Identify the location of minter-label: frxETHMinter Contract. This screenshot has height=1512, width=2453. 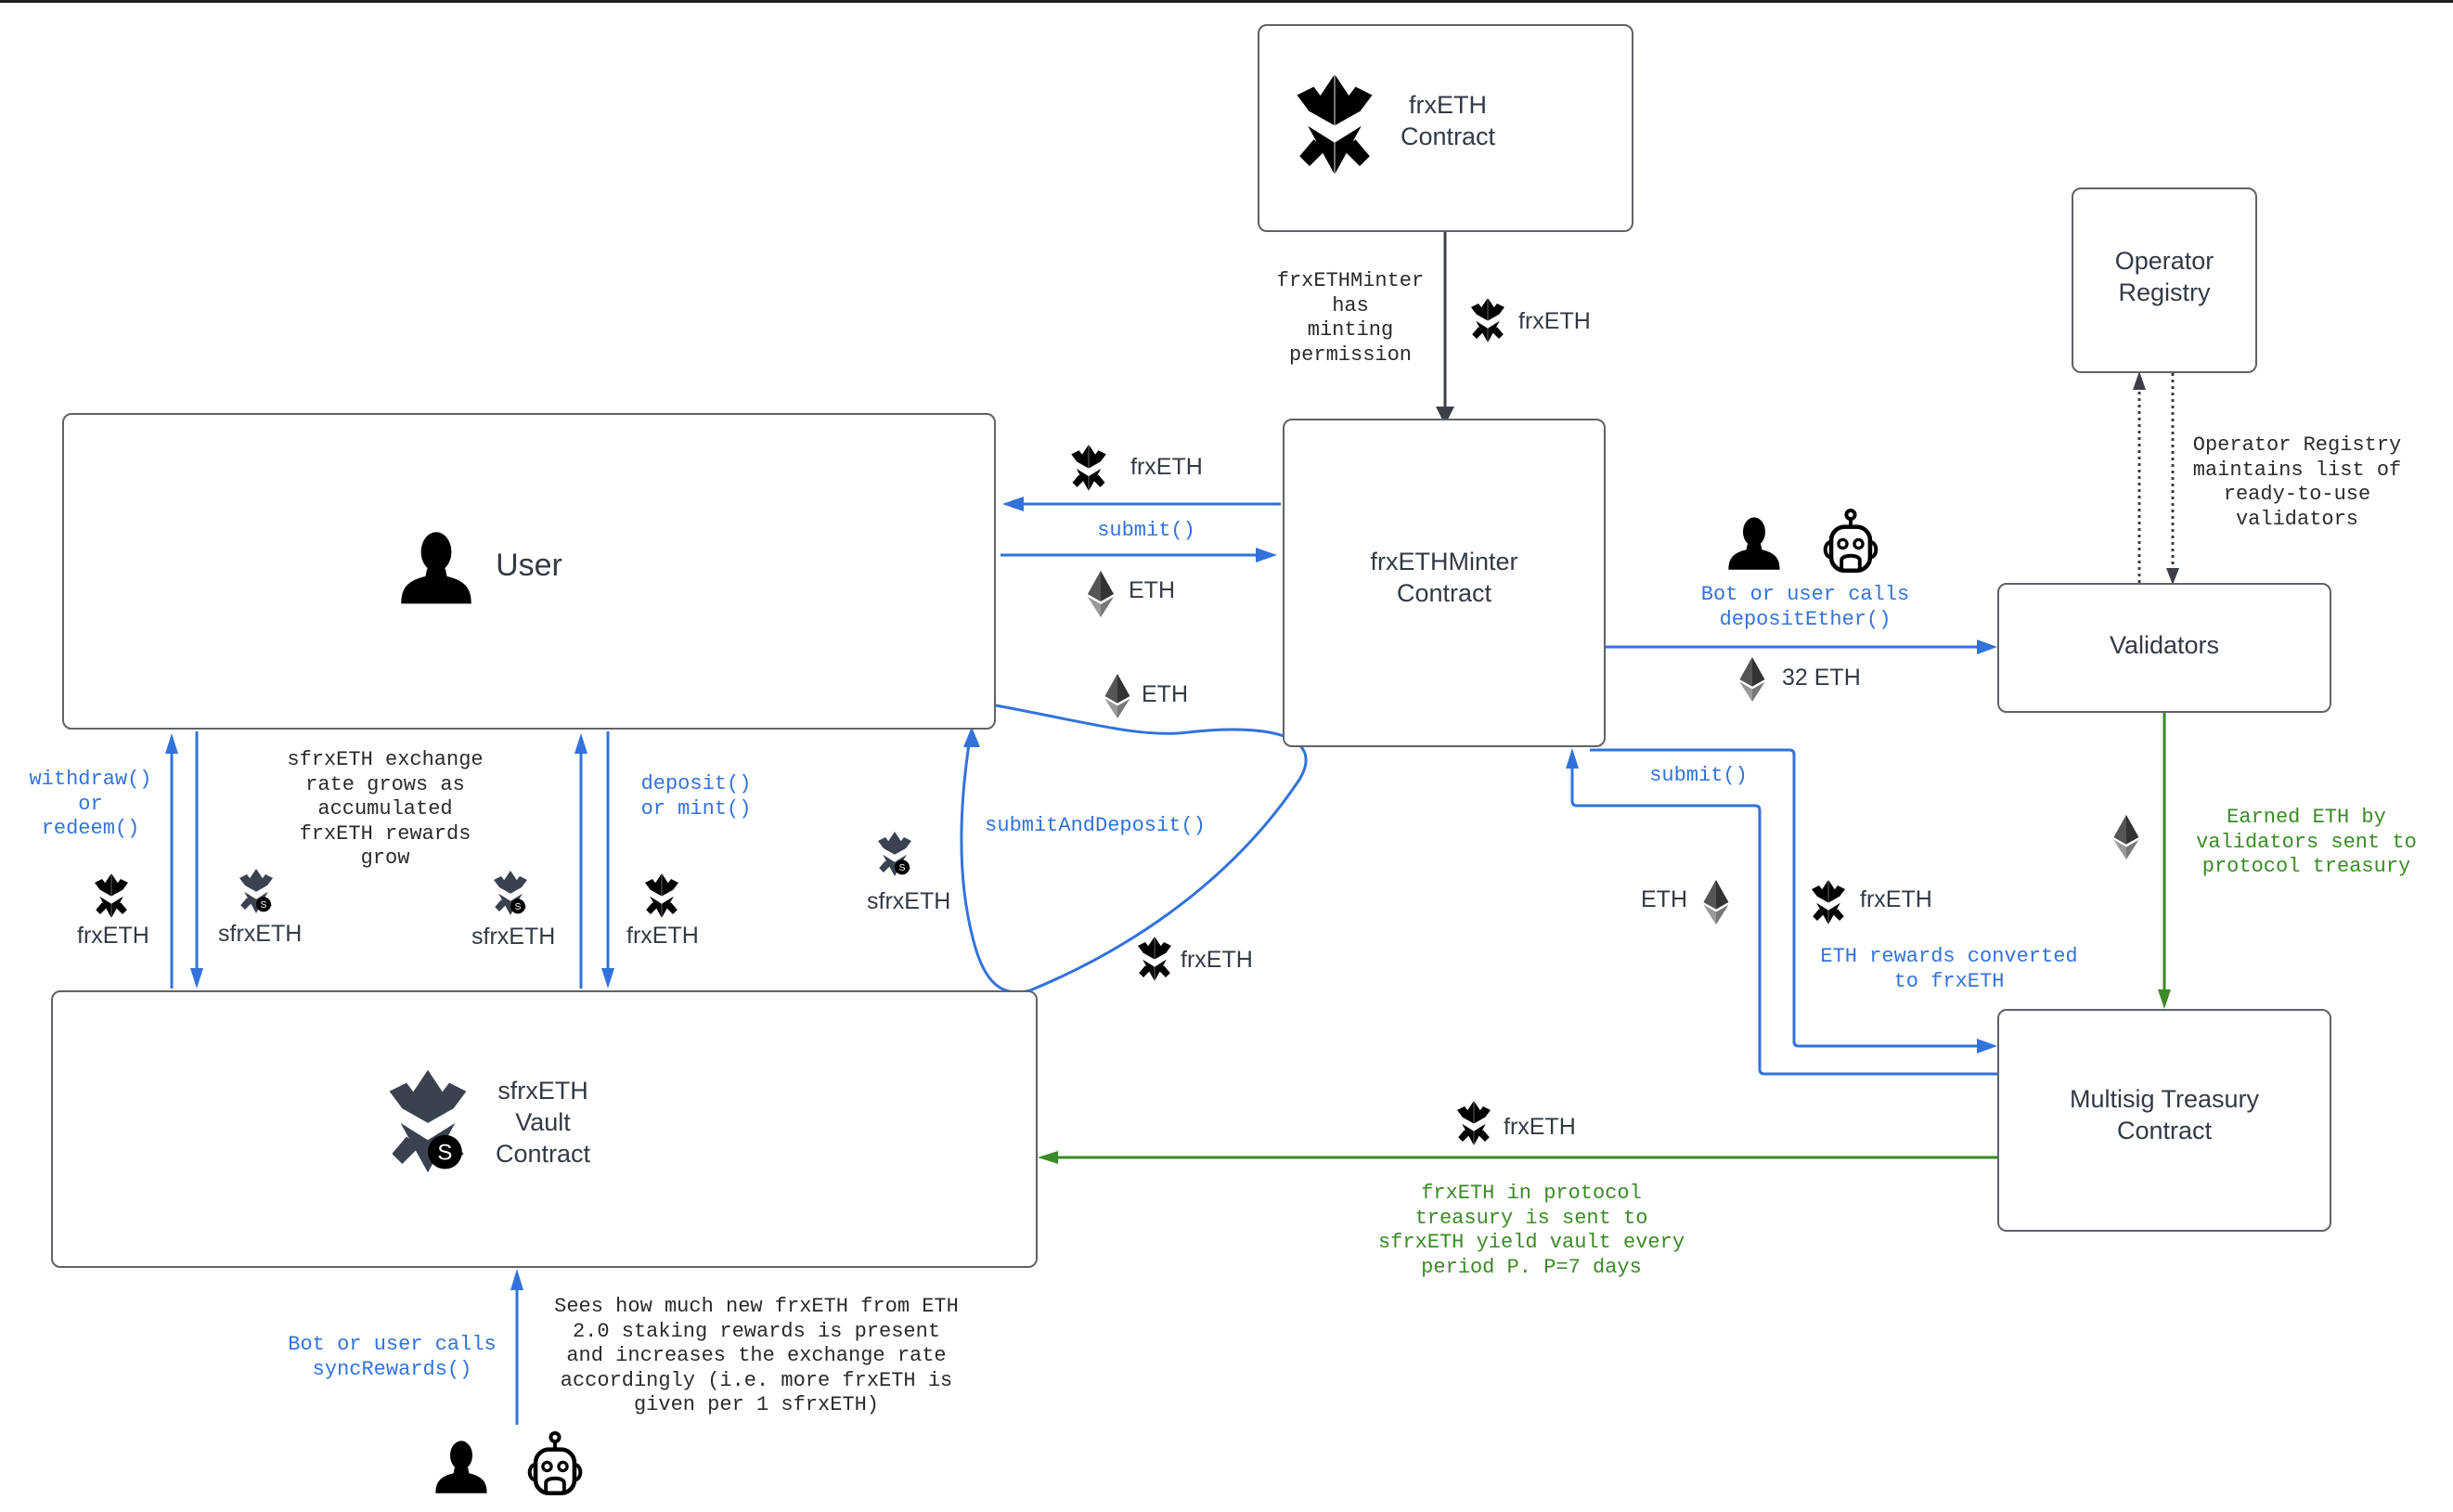
(1444, 577).